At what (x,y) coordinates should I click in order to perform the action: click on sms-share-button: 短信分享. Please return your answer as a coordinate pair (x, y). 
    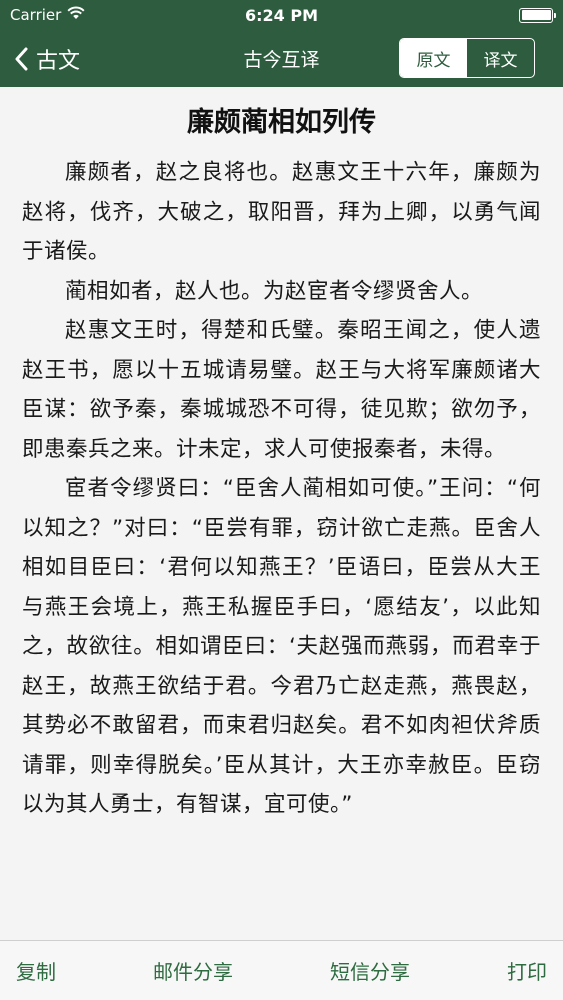
    Looking at the image, I should click on (370, 970).